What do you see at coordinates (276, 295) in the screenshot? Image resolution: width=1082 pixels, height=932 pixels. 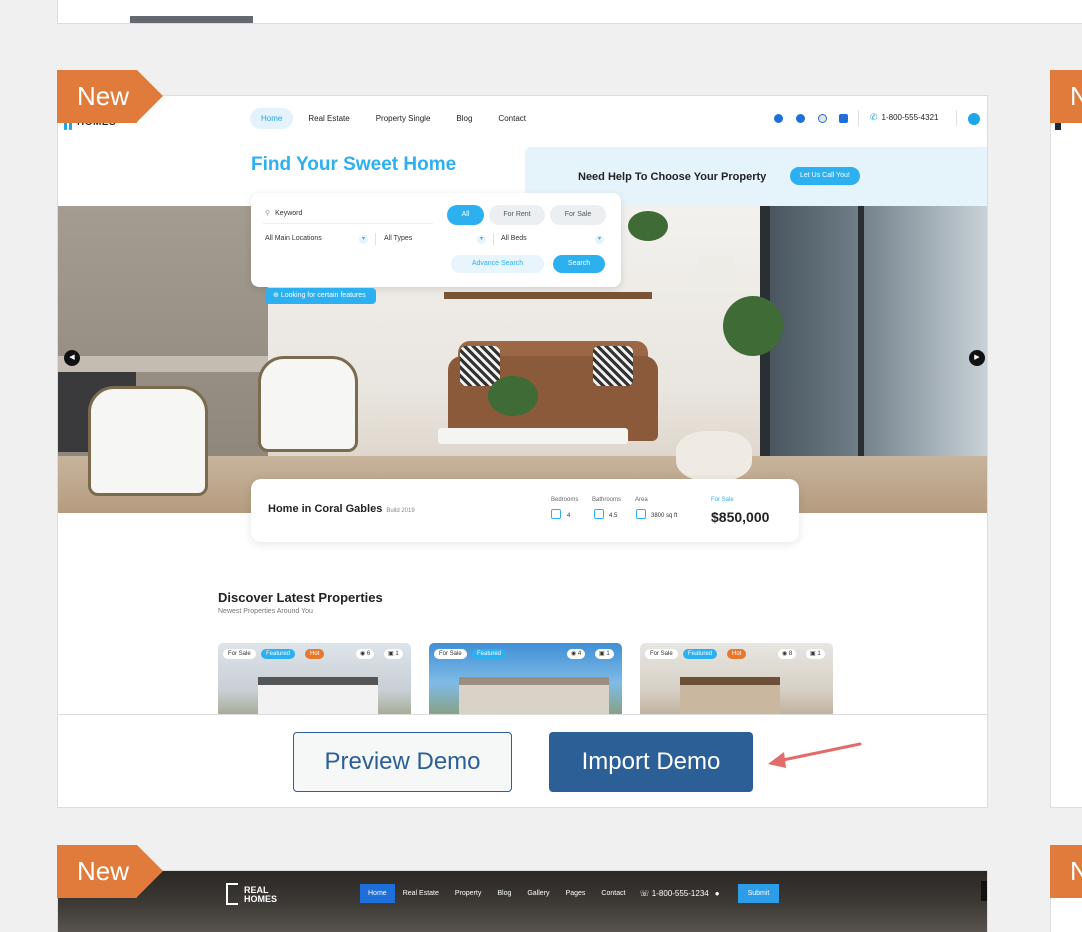 I see `plus-circle-icon: ⊕` at bounding box center [276, 295].